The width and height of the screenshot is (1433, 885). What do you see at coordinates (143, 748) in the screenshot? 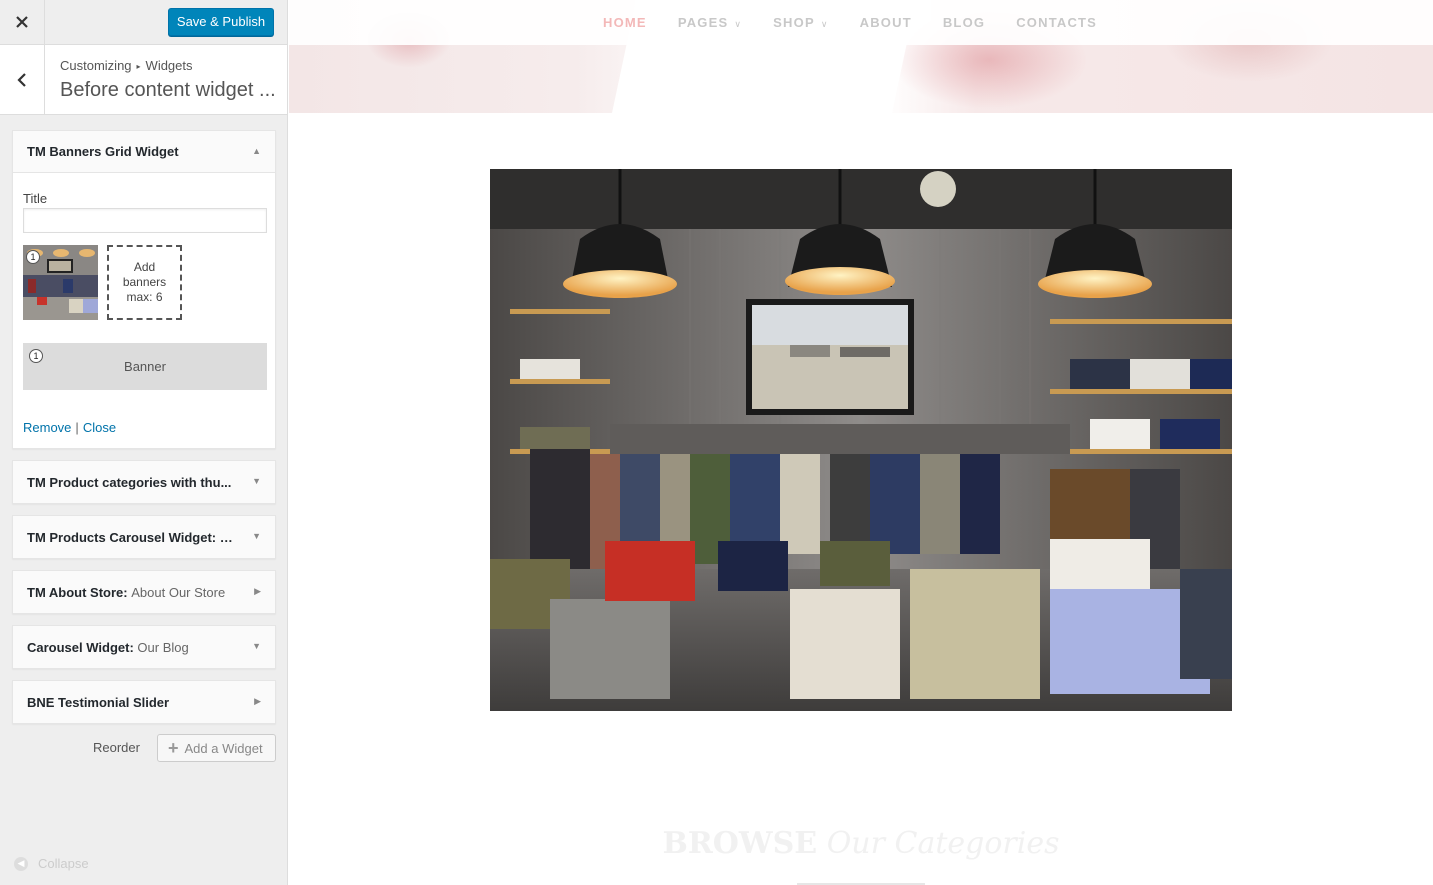
I see `widget-footer-actions: Reorder + Add a Widget` at bounding box center [143, 748].